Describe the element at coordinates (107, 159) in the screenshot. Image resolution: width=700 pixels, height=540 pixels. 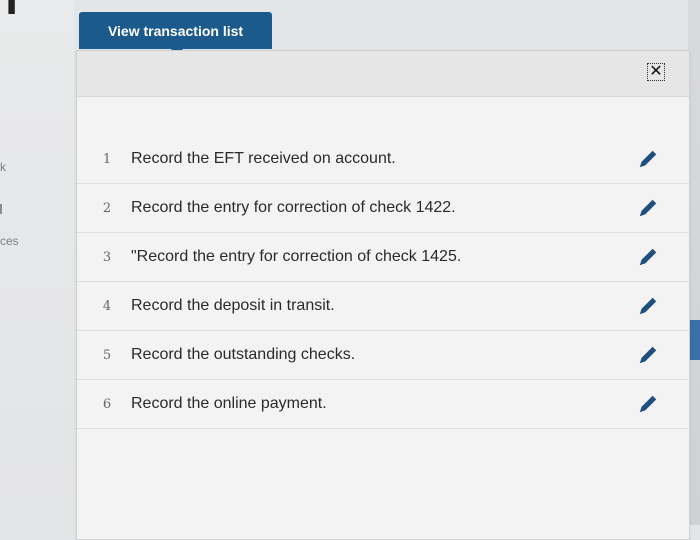
I see `row-number: 1` at that location.